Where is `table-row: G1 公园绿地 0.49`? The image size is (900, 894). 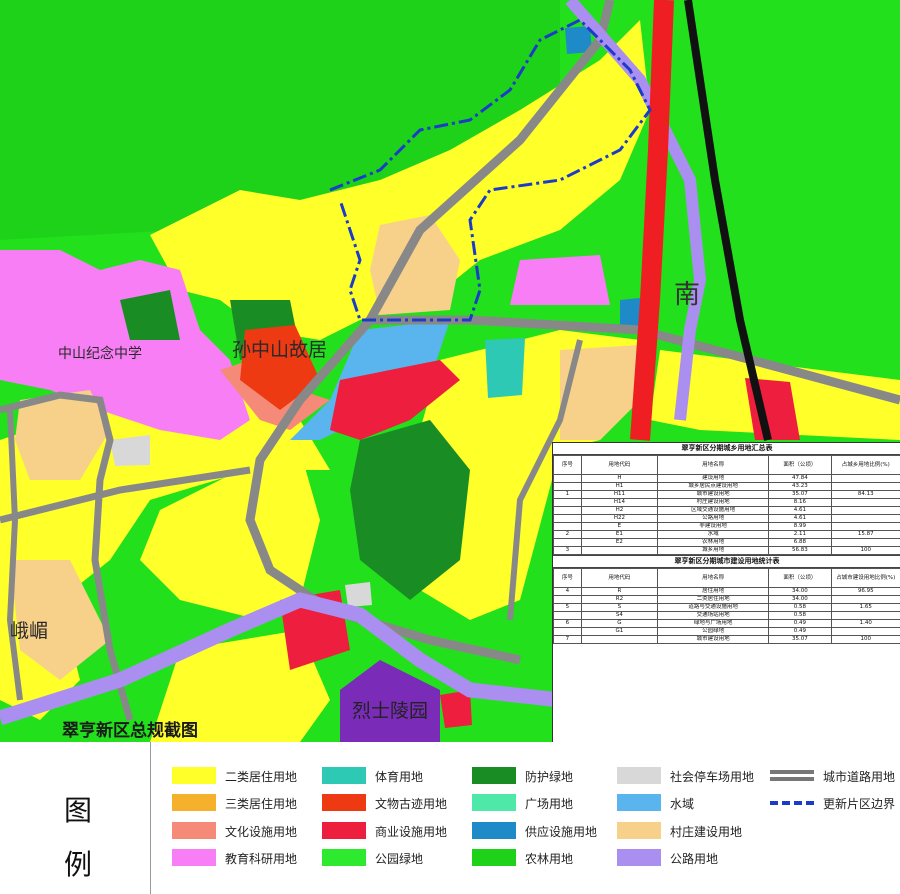 table-row: G1 公园绿地 0.49 is located at coordinates (726, 631).